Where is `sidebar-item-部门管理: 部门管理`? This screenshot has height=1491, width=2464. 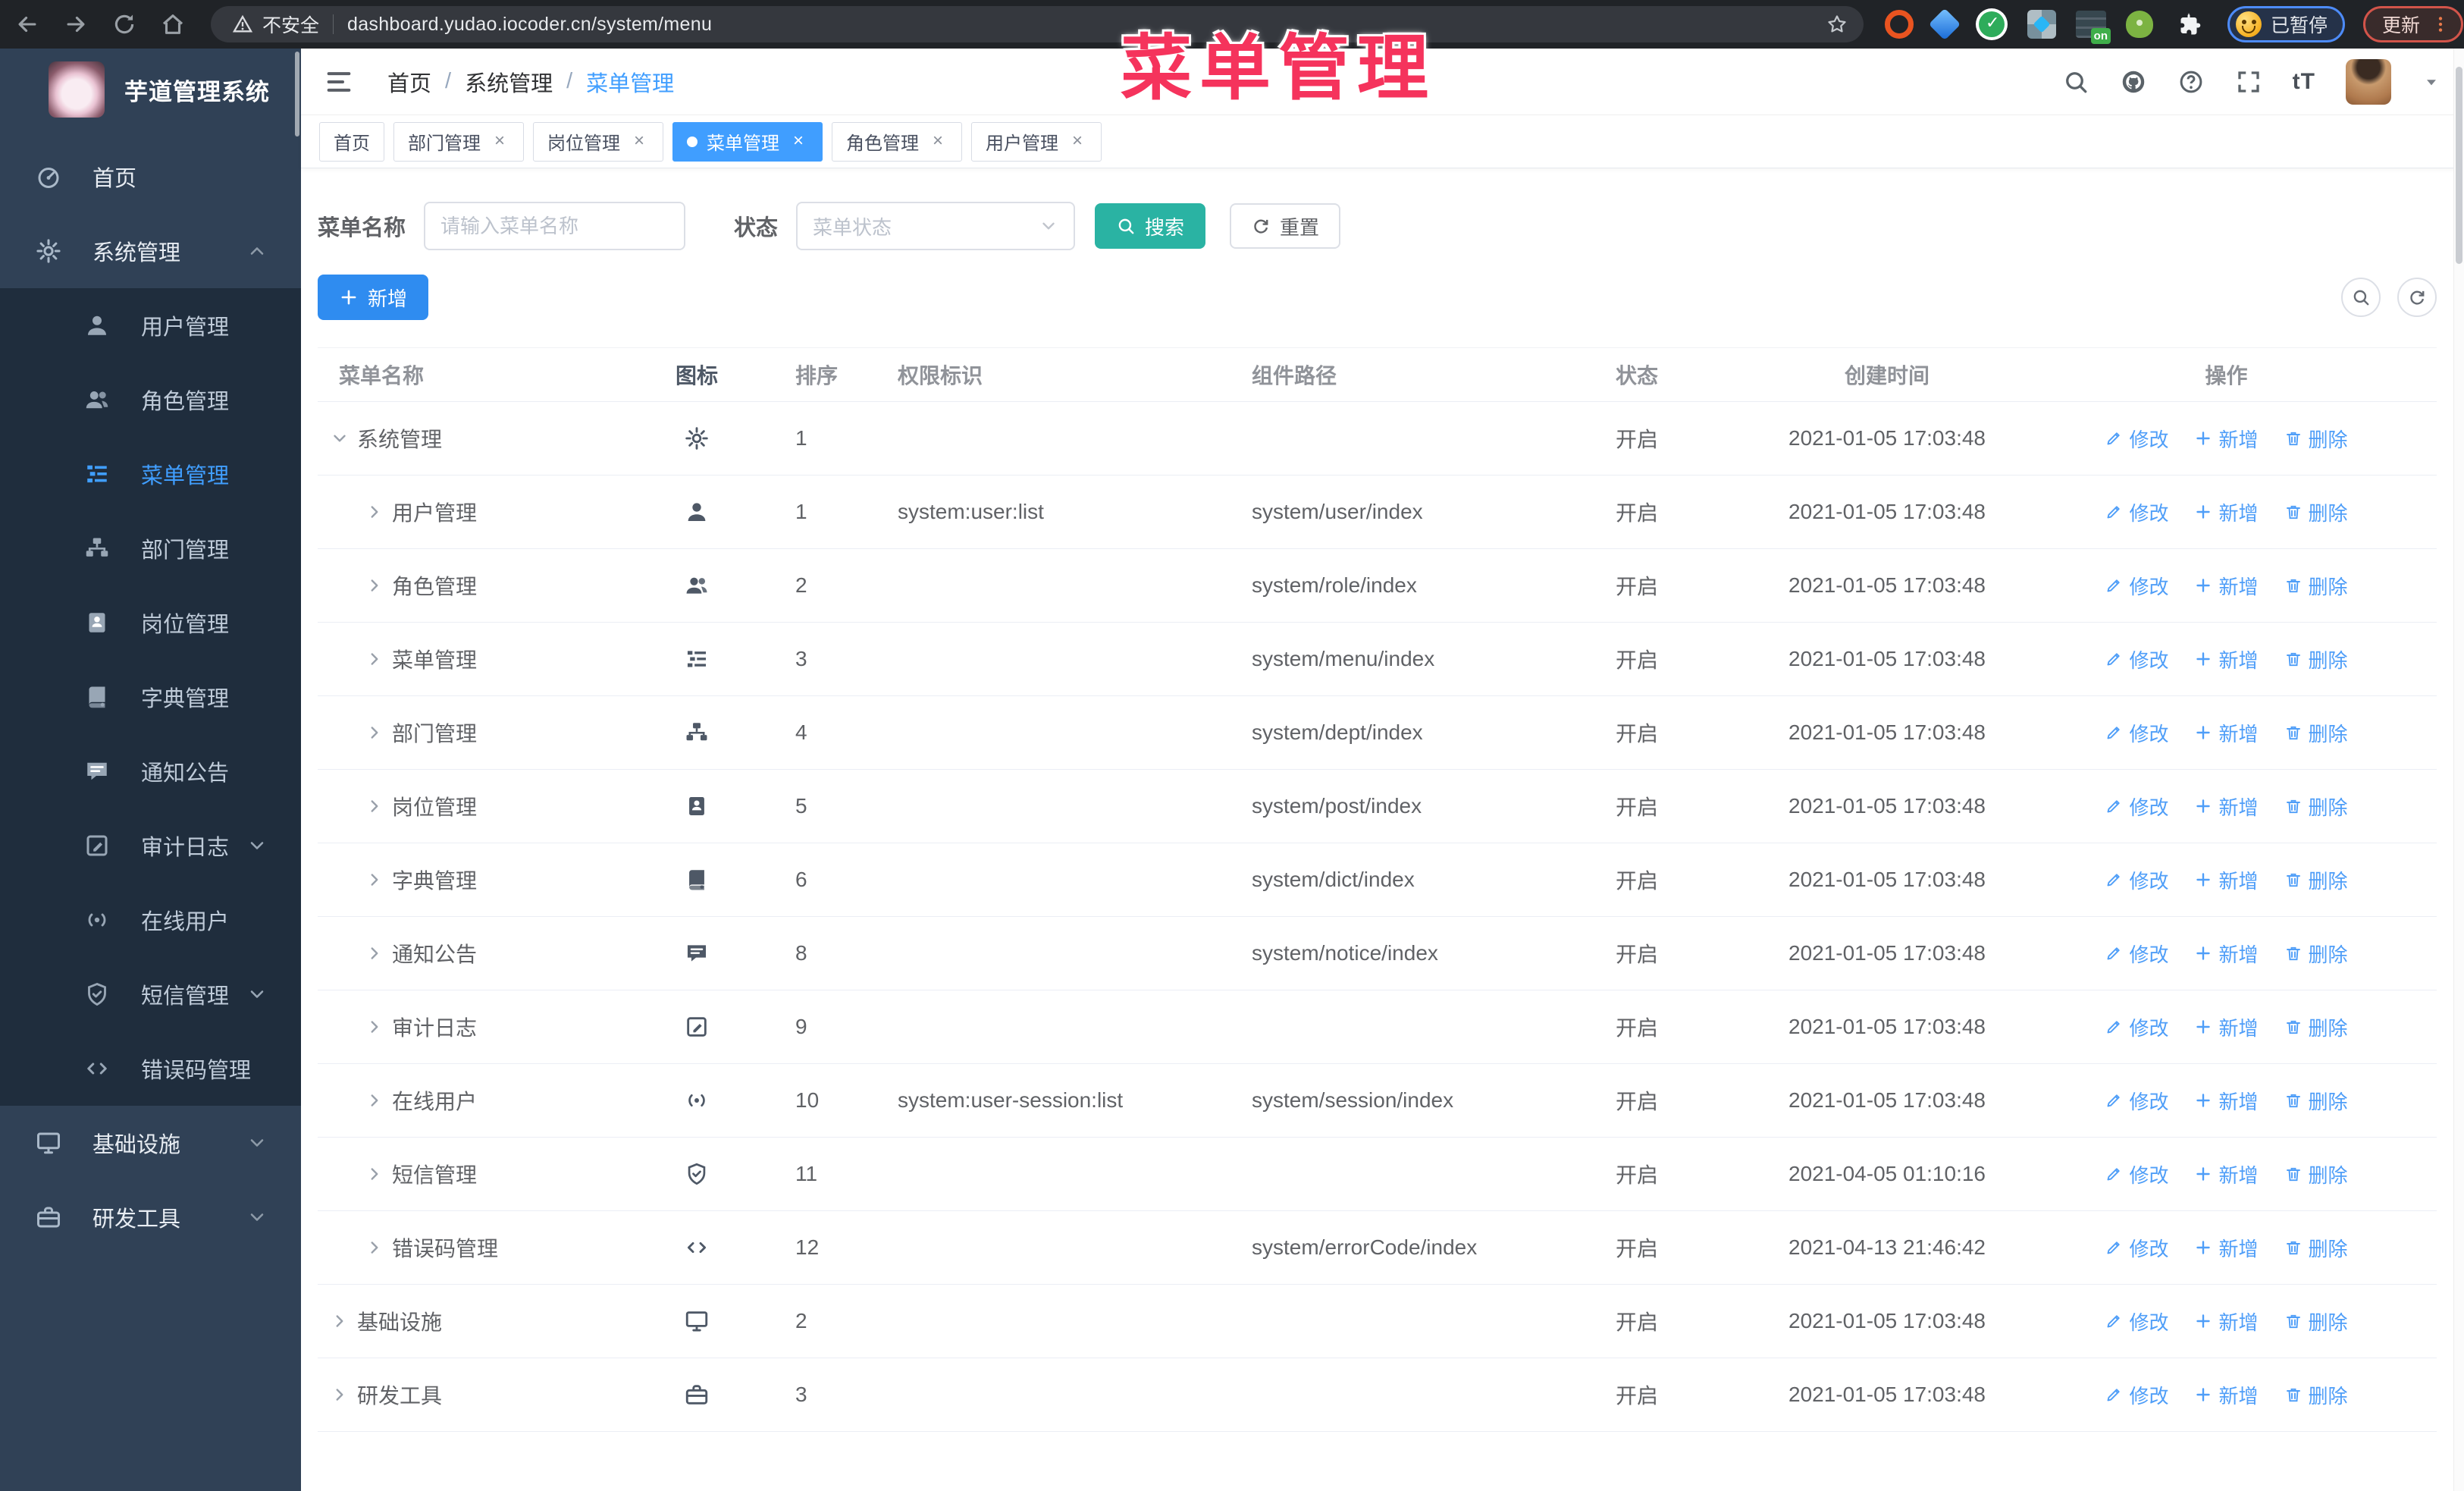
sidebar-item-部门管理: 部门管理 is located at coordinates (151, 548).